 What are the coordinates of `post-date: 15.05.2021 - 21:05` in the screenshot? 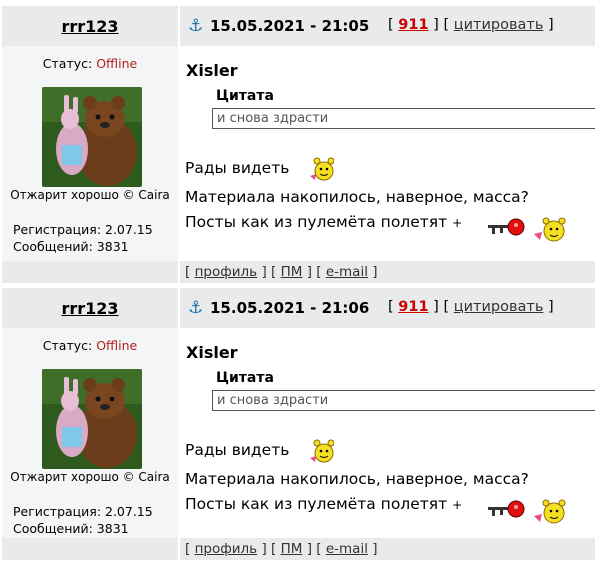 It's located at (290, 26).